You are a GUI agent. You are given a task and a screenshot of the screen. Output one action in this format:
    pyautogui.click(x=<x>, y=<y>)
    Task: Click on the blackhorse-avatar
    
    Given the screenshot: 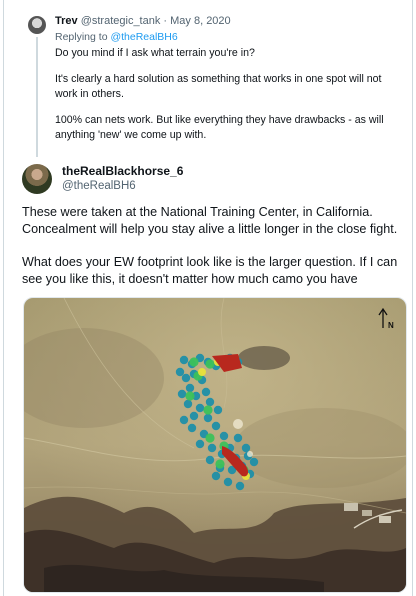 What is the action you would take?
    pyautogui.click(x=37, y=179)
    